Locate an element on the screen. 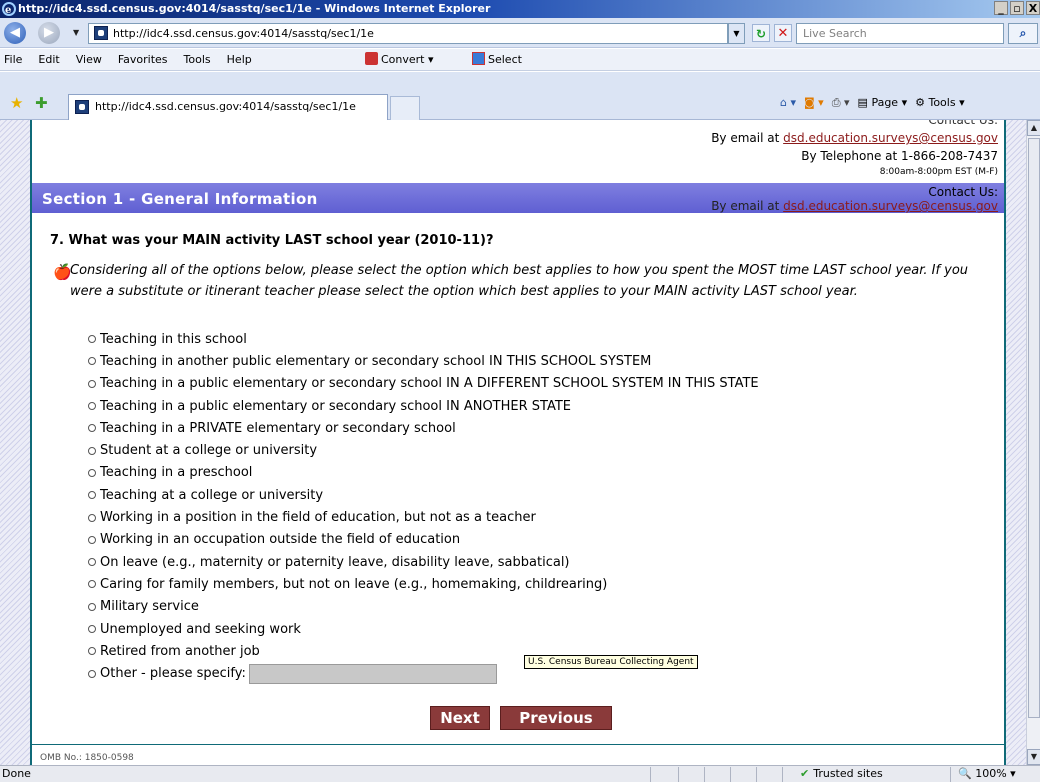 The width and height of the screenshot is (1040, 782). option-row: Student at a college or university is located at coordinates (423, 450).